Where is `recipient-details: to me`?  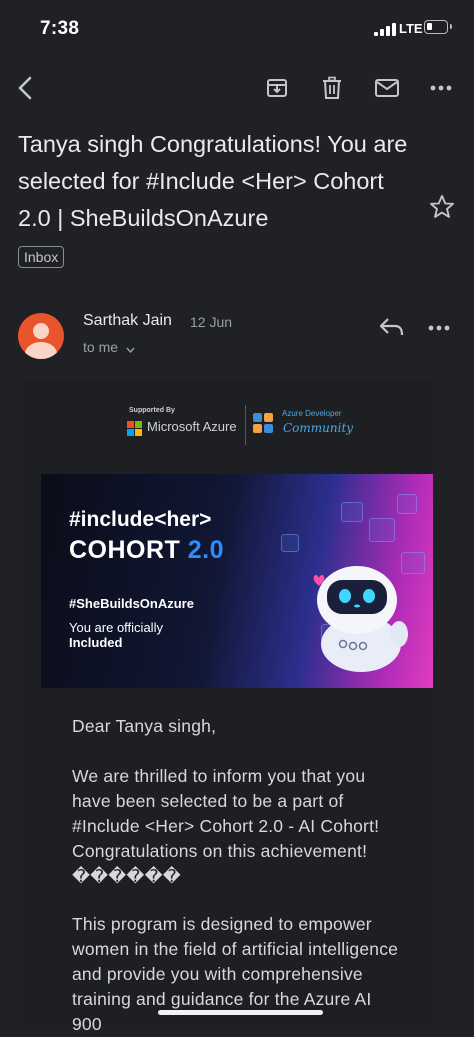 recipient-details: to me is located at coordinates (109, 347).